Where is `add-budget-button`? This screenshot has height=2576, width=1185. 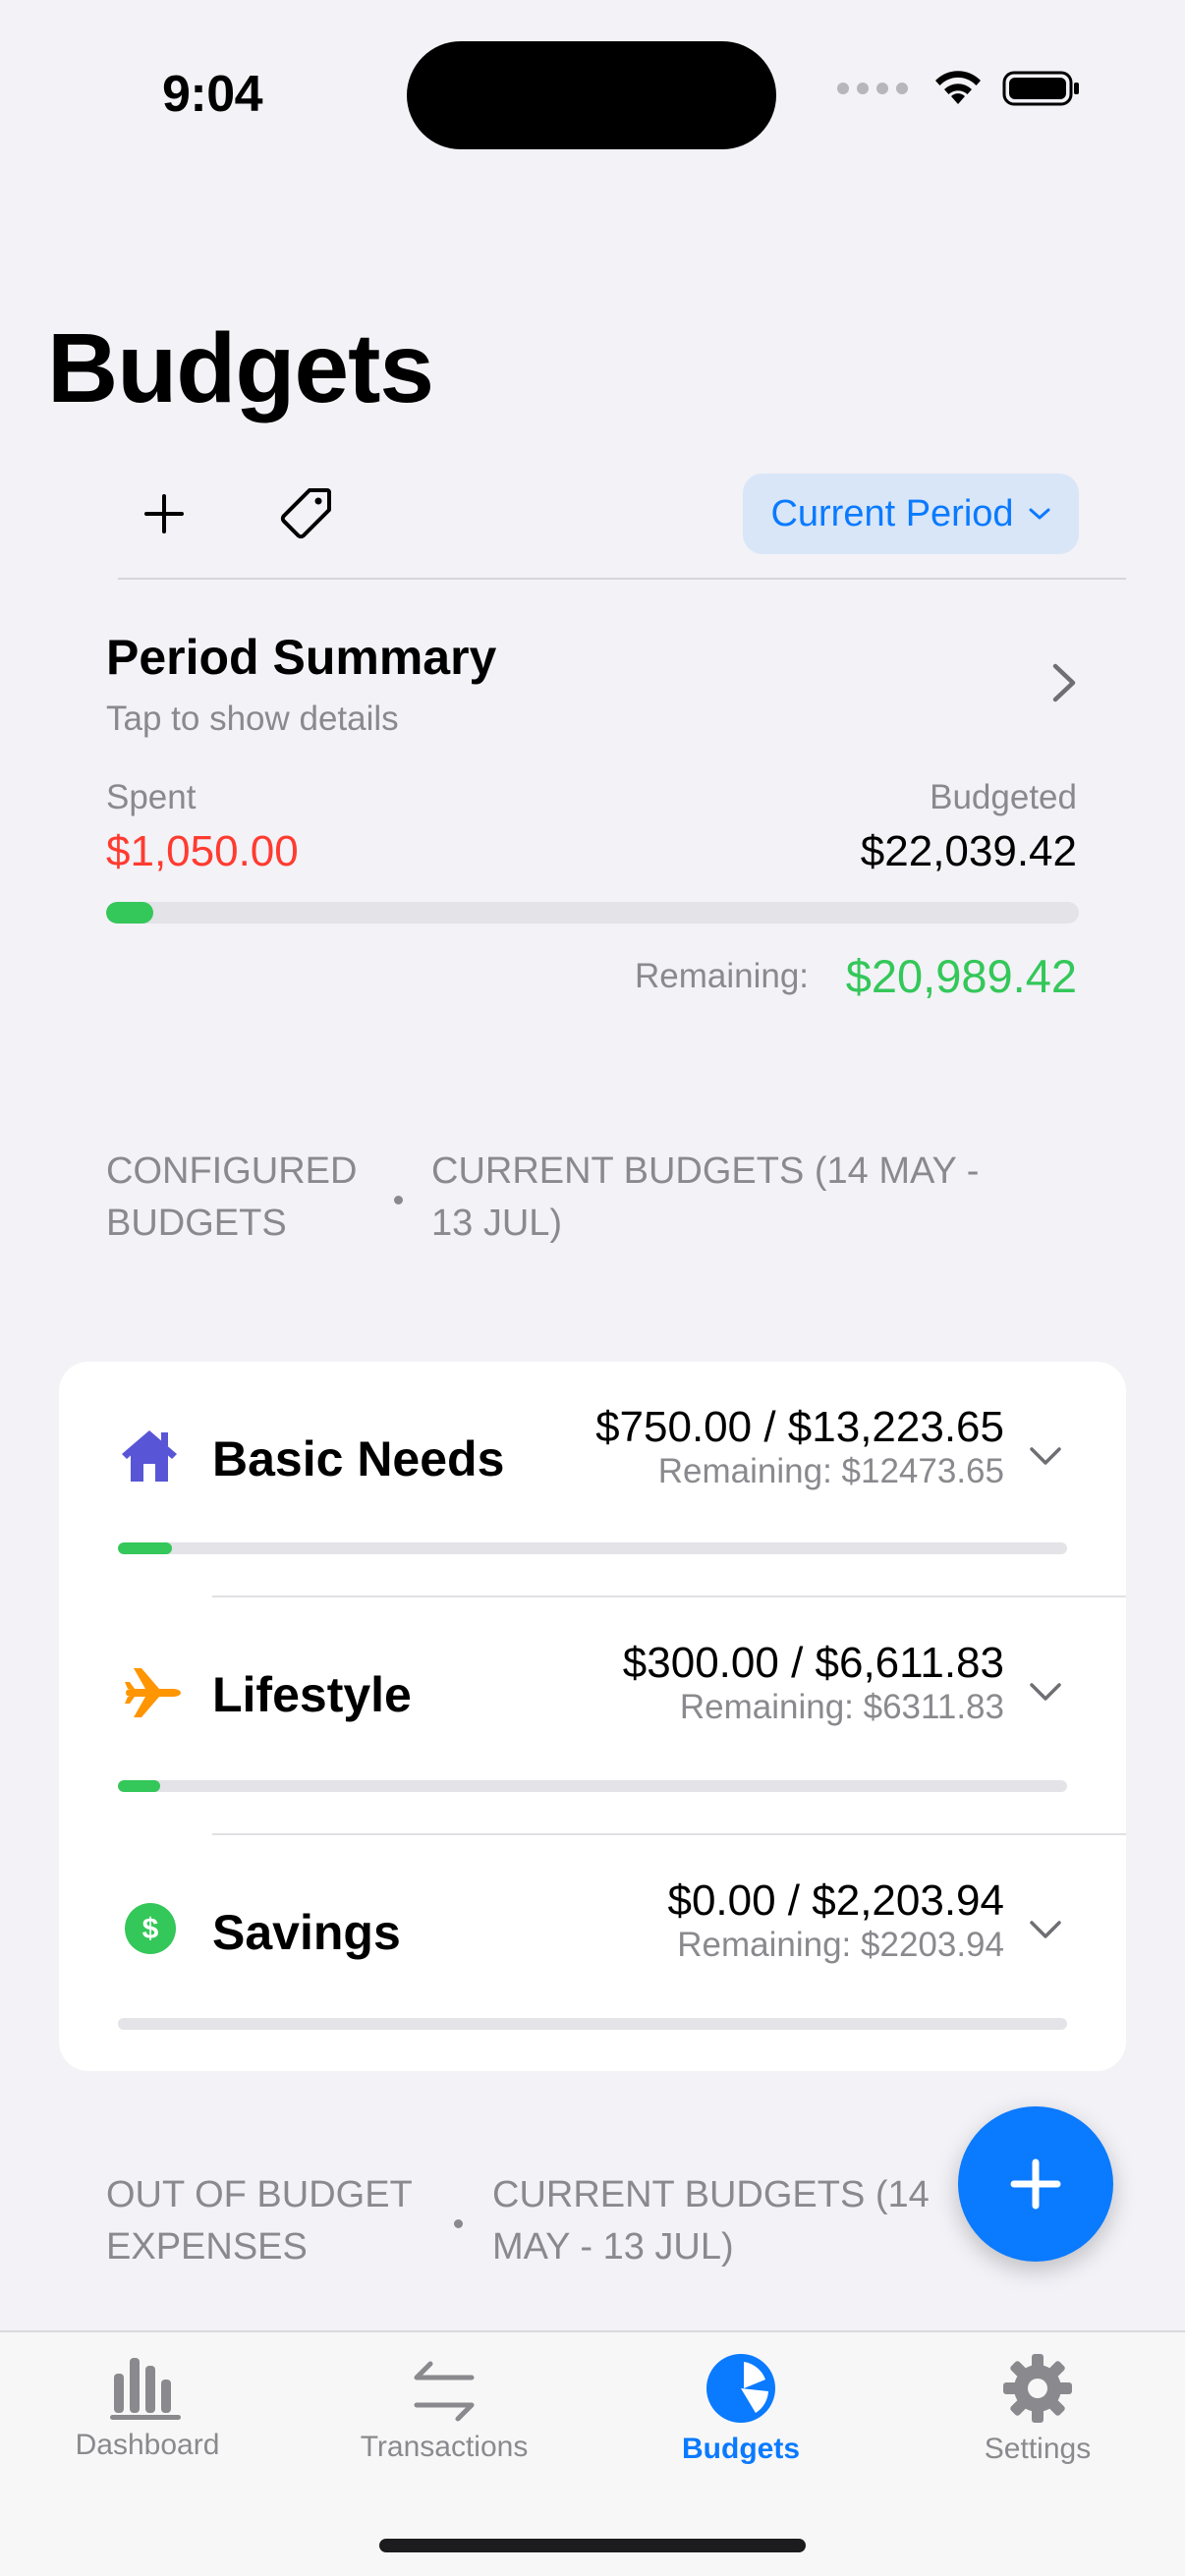
add-budget-button is located at coordinates (164, 514).